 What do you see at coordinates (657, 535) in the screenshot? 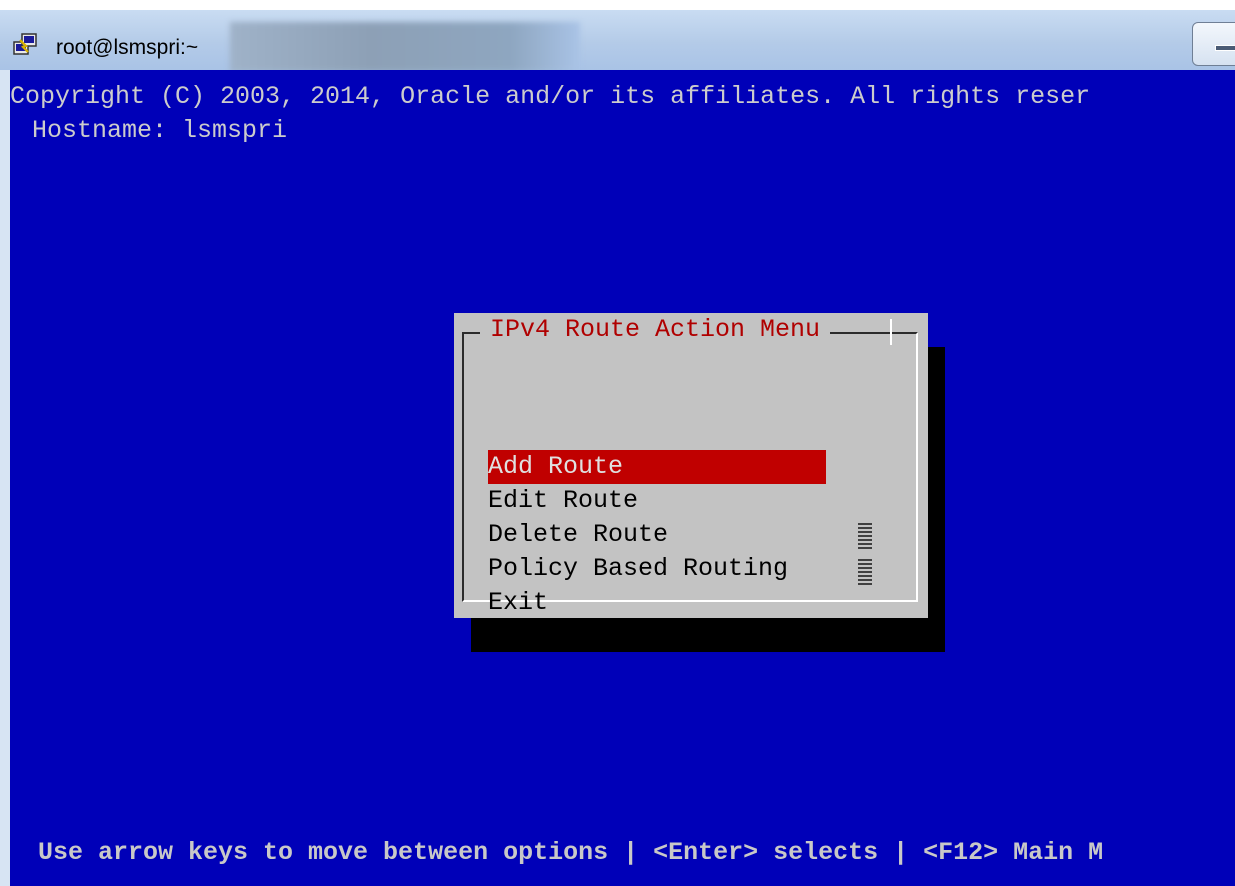
I see `menu-item-delete-route: Delete Route` at bounding box center [657, 535].